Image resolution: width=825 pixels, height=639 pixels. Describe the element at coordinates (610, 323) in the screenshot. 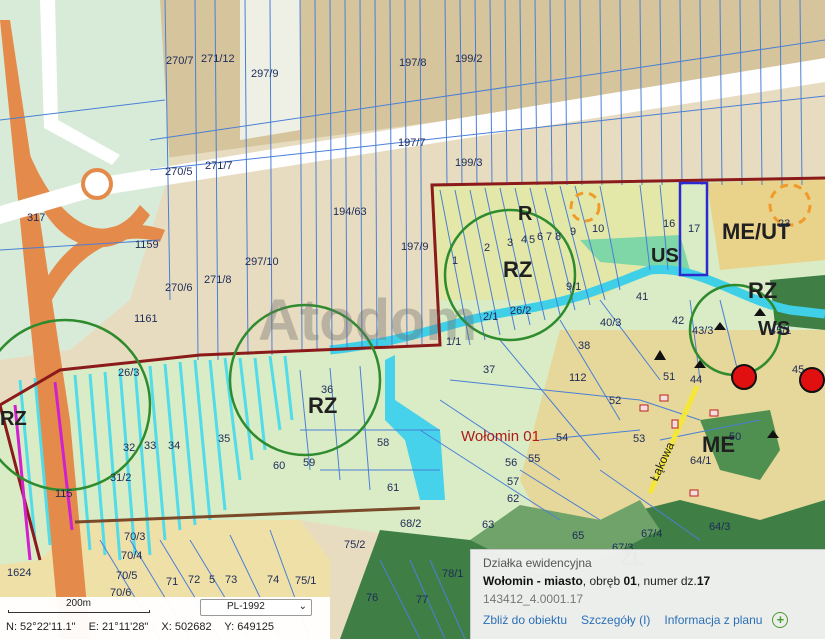

I see `parcel-label: 40/3` at that location.